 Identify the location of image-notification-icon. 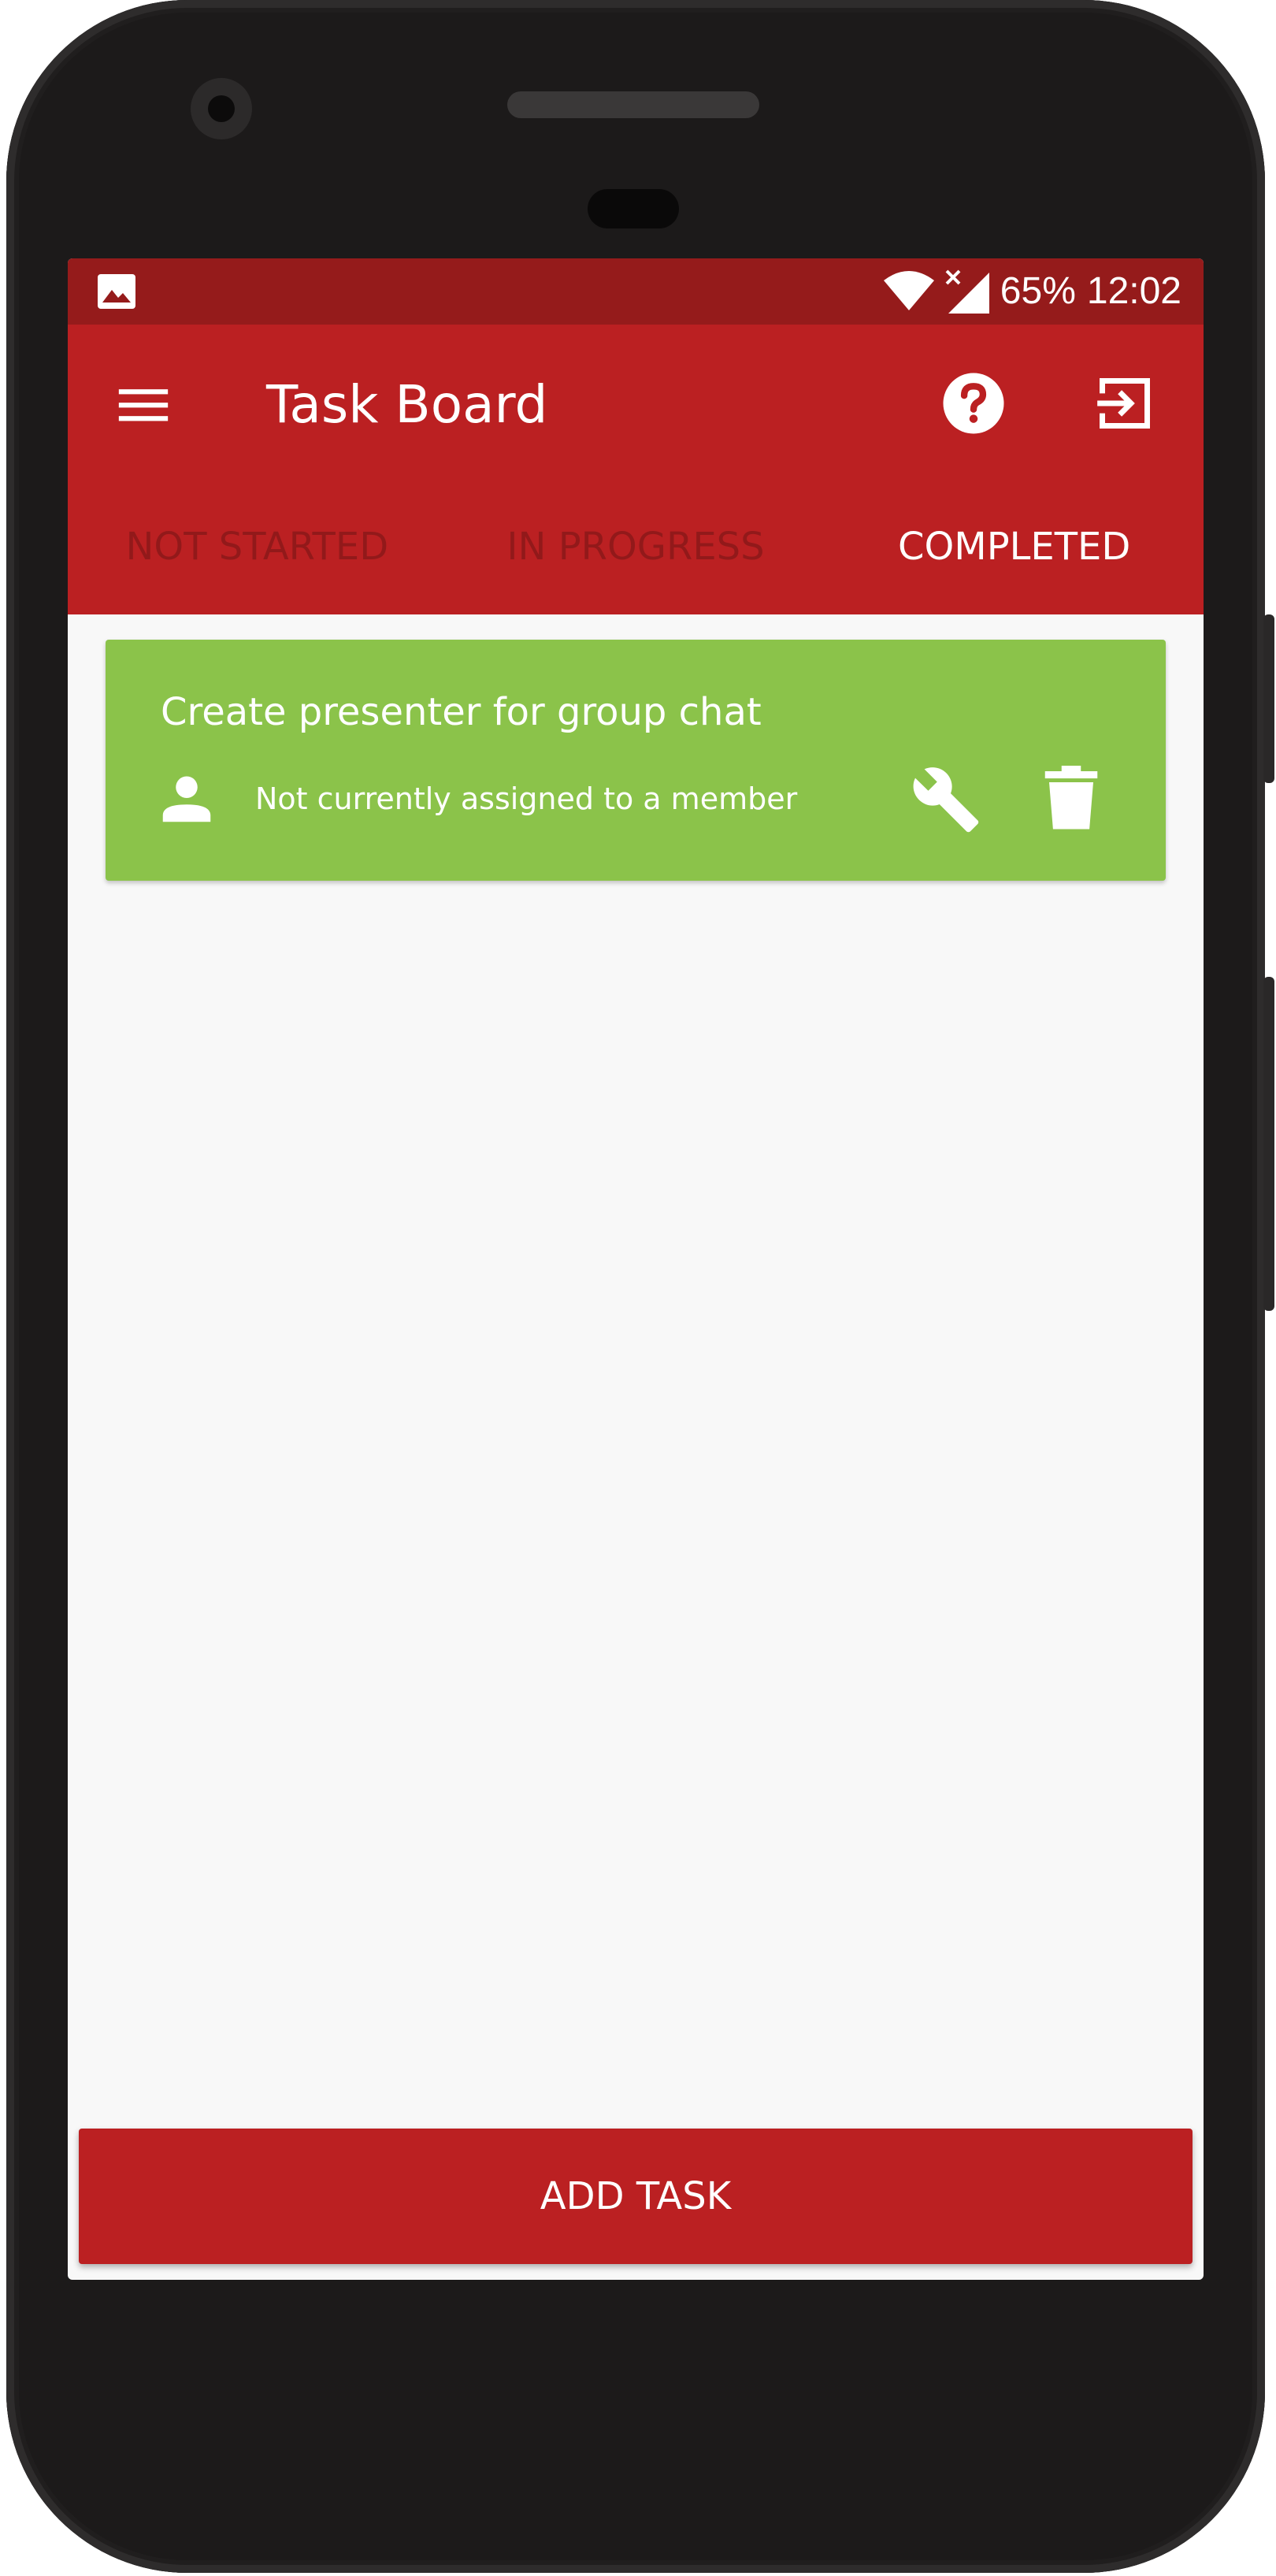
(117, 291).